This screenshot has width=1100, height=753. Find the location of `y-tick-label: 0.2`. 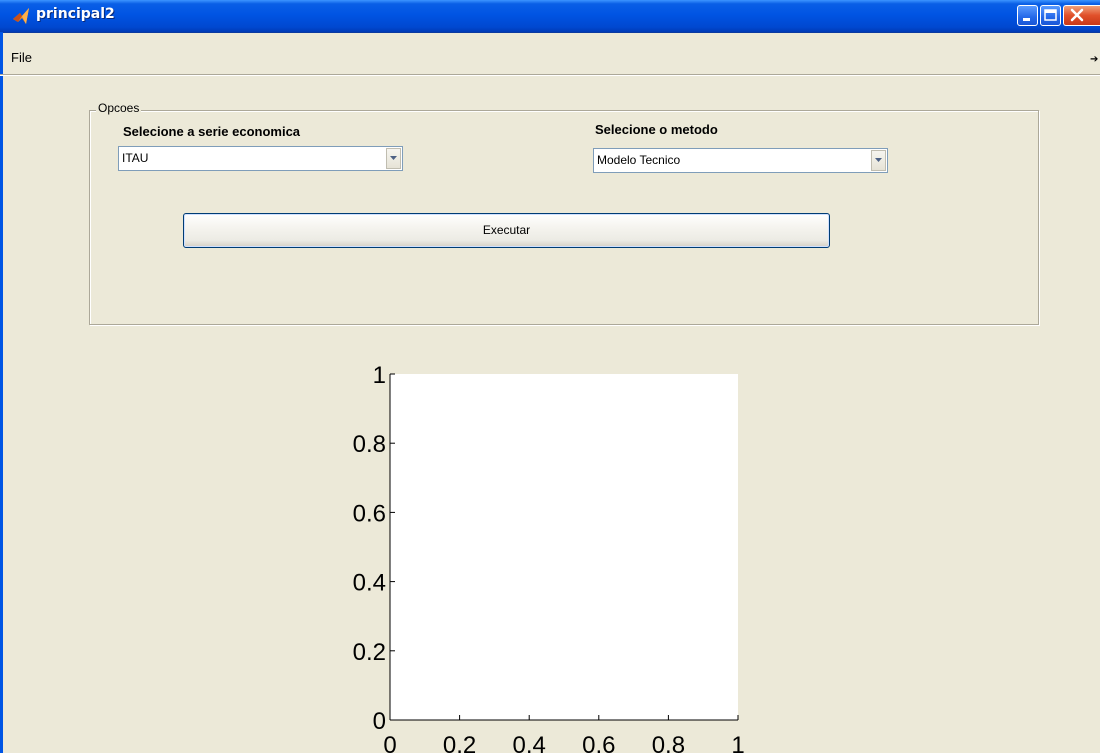

y-tick-label: 0.2 is located at coordinates (369, 652).